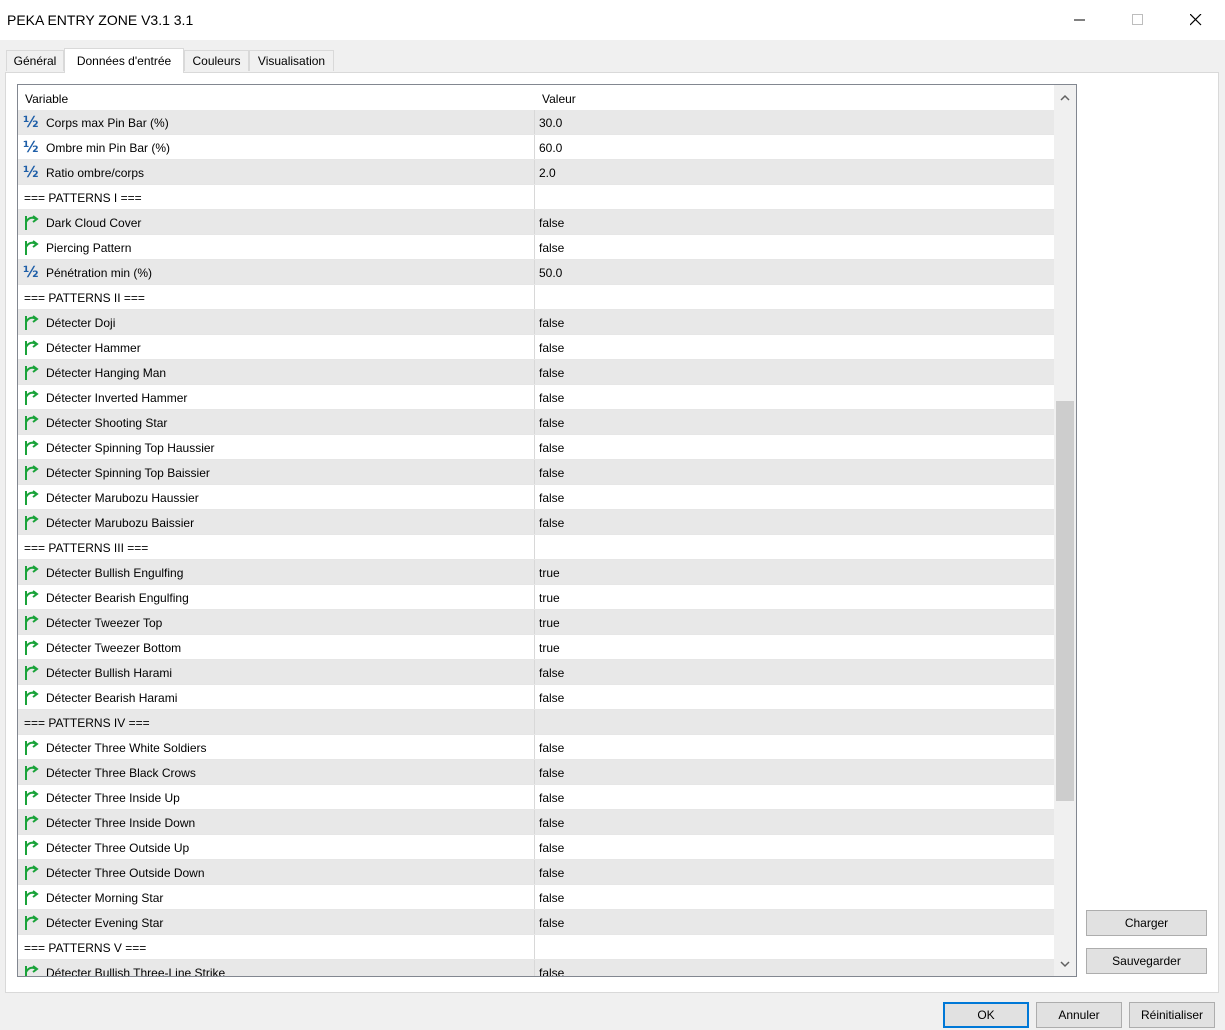 Image resolution: width=1225 pixels, height=1030 pixels. What do you see at coordinates (536, 722) in the screenshot?
I see `section-row: === PATTERNS IV ===` at bounding box center [536, 722].